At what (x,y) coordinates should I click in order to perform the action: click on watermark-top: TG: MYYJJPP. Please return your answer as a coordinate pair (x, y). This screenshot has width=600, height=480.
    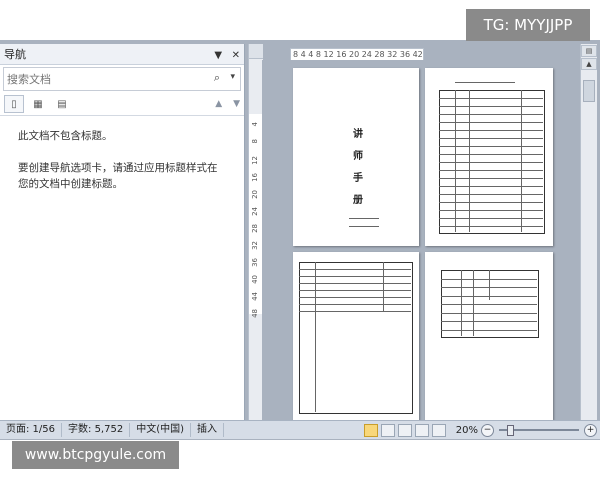
    Looking at the image, I should click on (528, 25).